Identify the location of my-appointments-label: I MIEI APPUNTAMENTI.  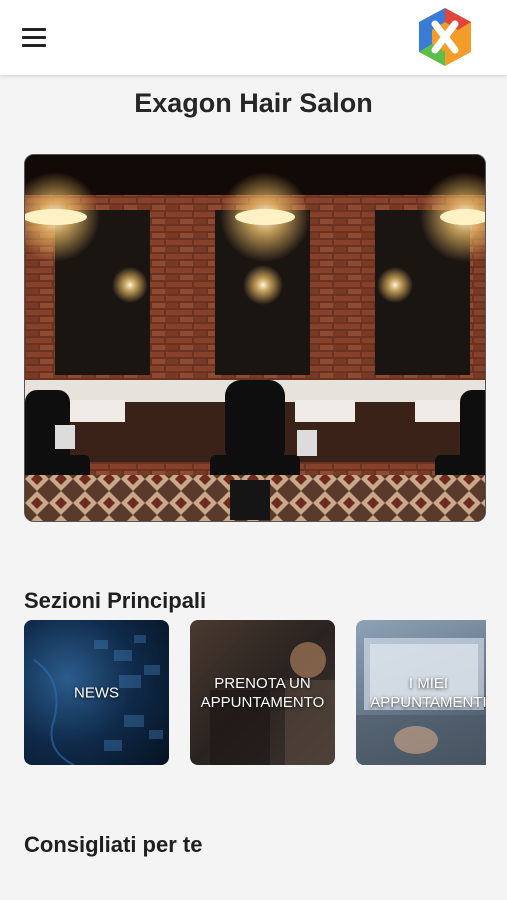
(428, 692).